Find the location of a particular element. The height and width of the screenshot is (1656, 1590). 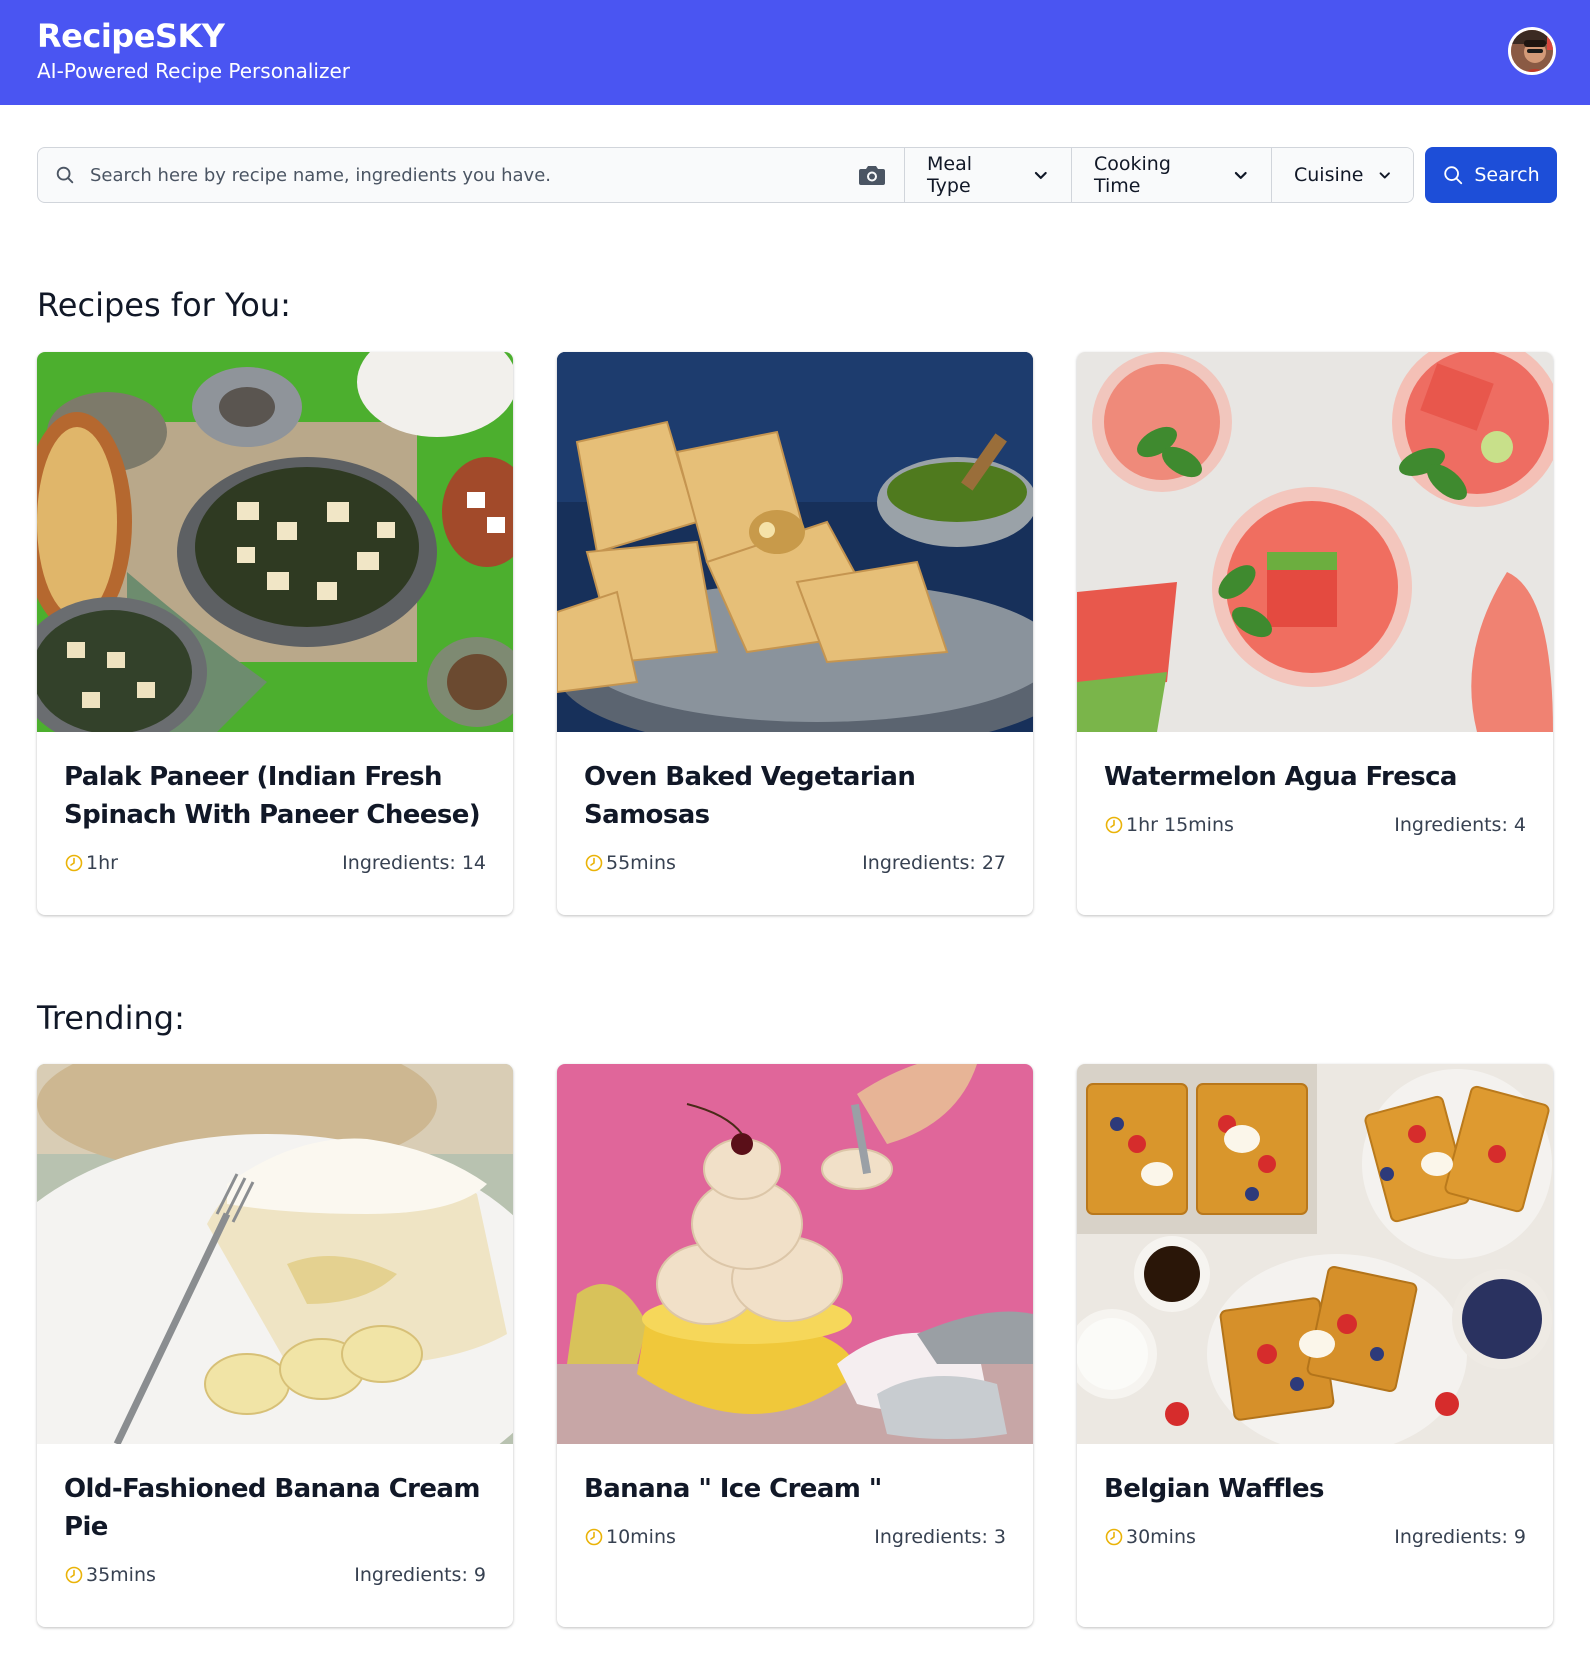

recipe-image-banana-ice-cream is located at coordinates (795, 1254).